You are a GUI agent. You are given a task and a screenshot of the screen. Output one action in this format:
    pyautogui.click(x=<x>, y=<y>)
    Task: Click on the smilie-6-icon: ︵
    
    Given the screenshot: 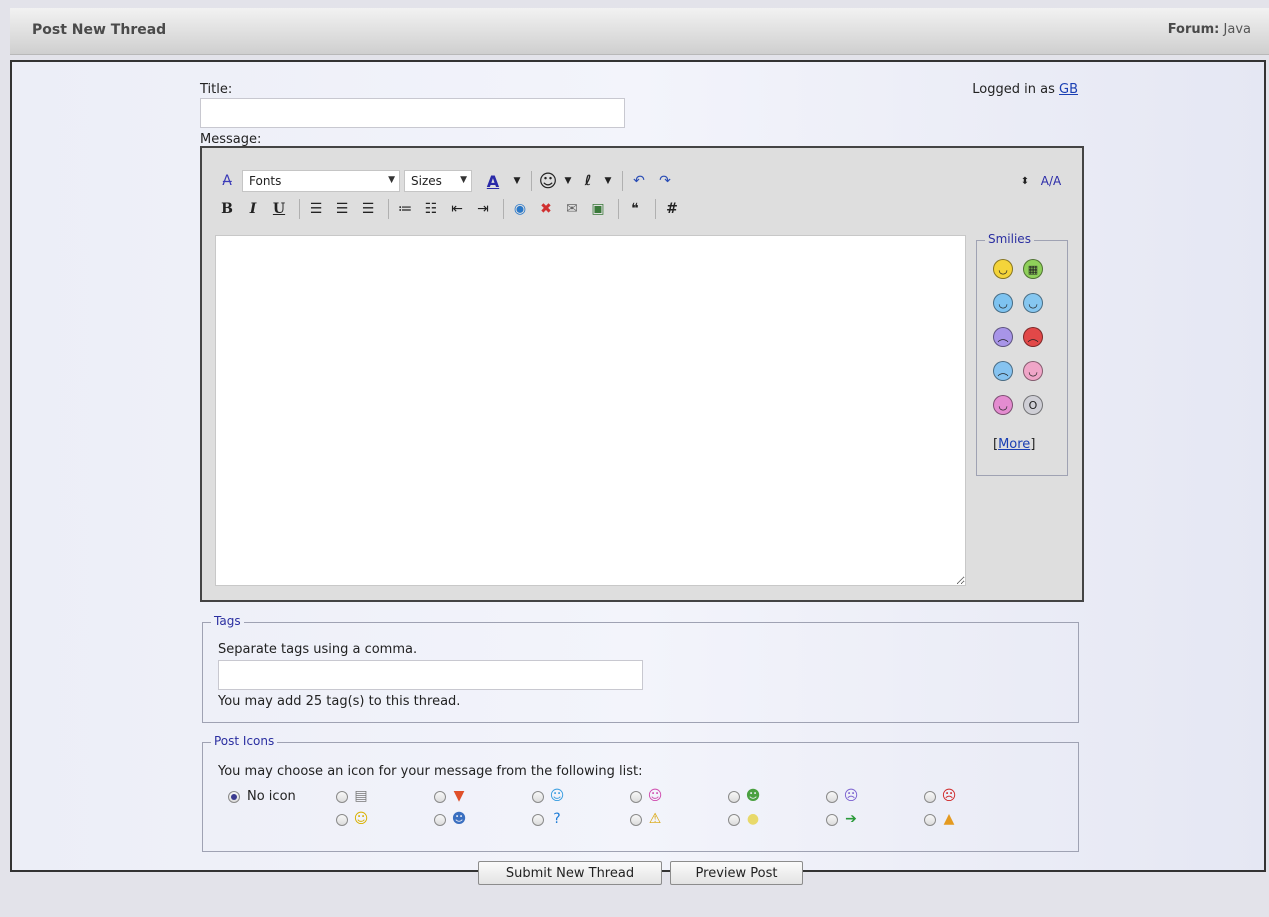 What is the action you would take?
    pyautogui.click(x=1033, y=337)
    